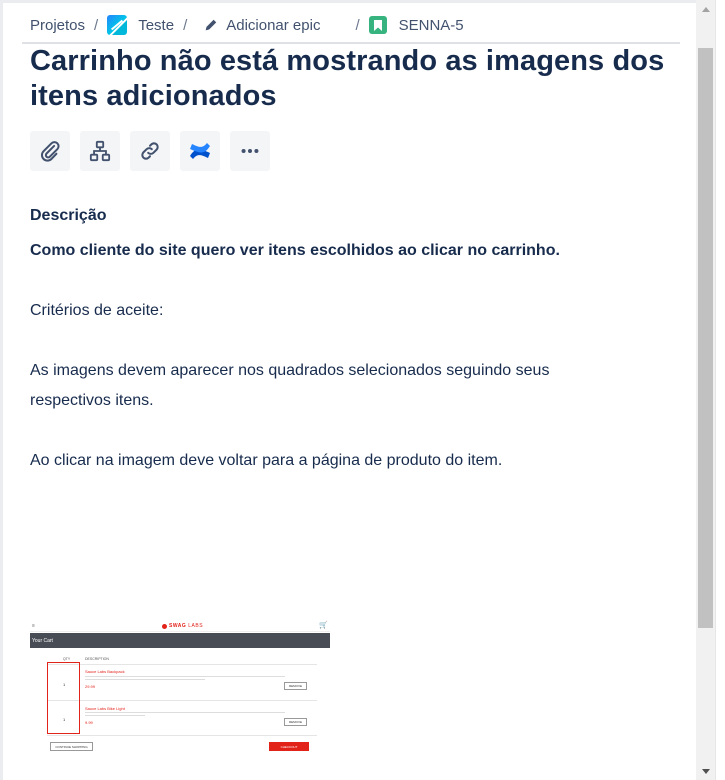  Describe the element at coordinates (180, 640) in the screenshot. I see `thumb-title-bar: Your Cart` at that location.